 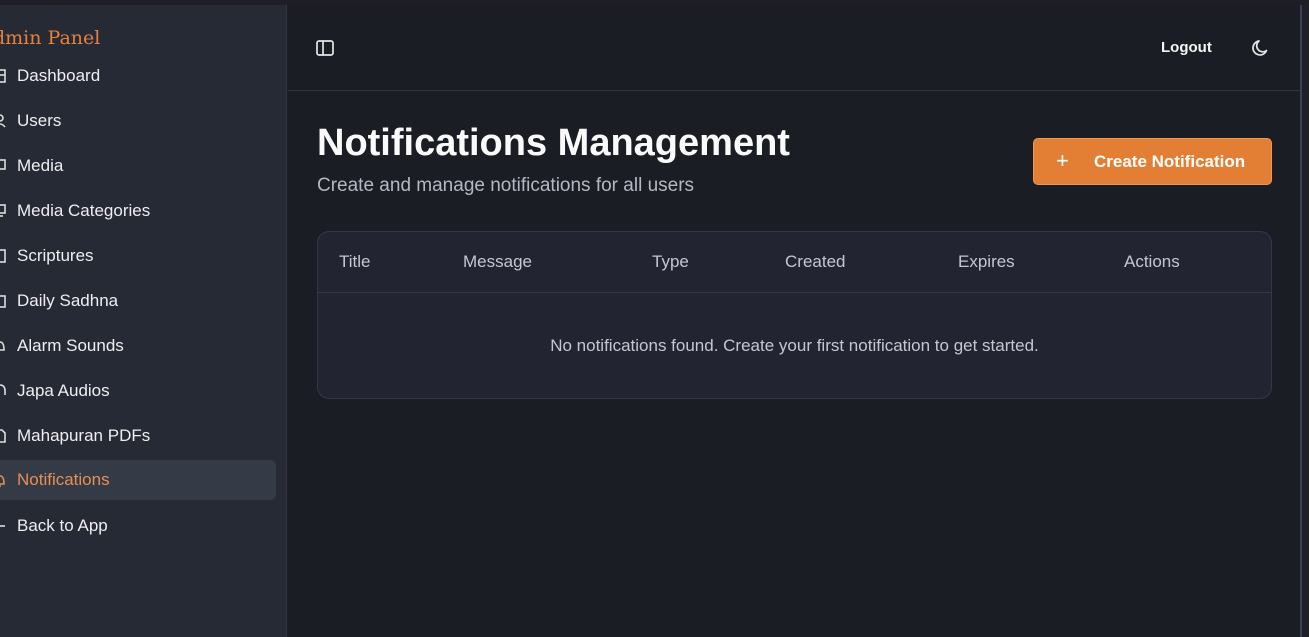 I want to click on bell-ring-icon, so click(x=2, y=481).